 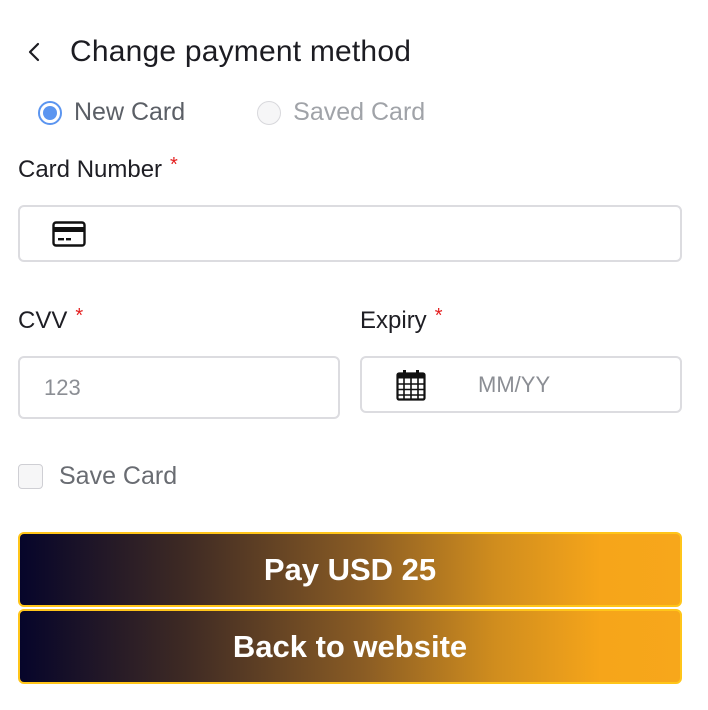 What do you see at coordinates (567, 384) in the screenshot?
I see `expiry-input` at bounding box center [567, 384].